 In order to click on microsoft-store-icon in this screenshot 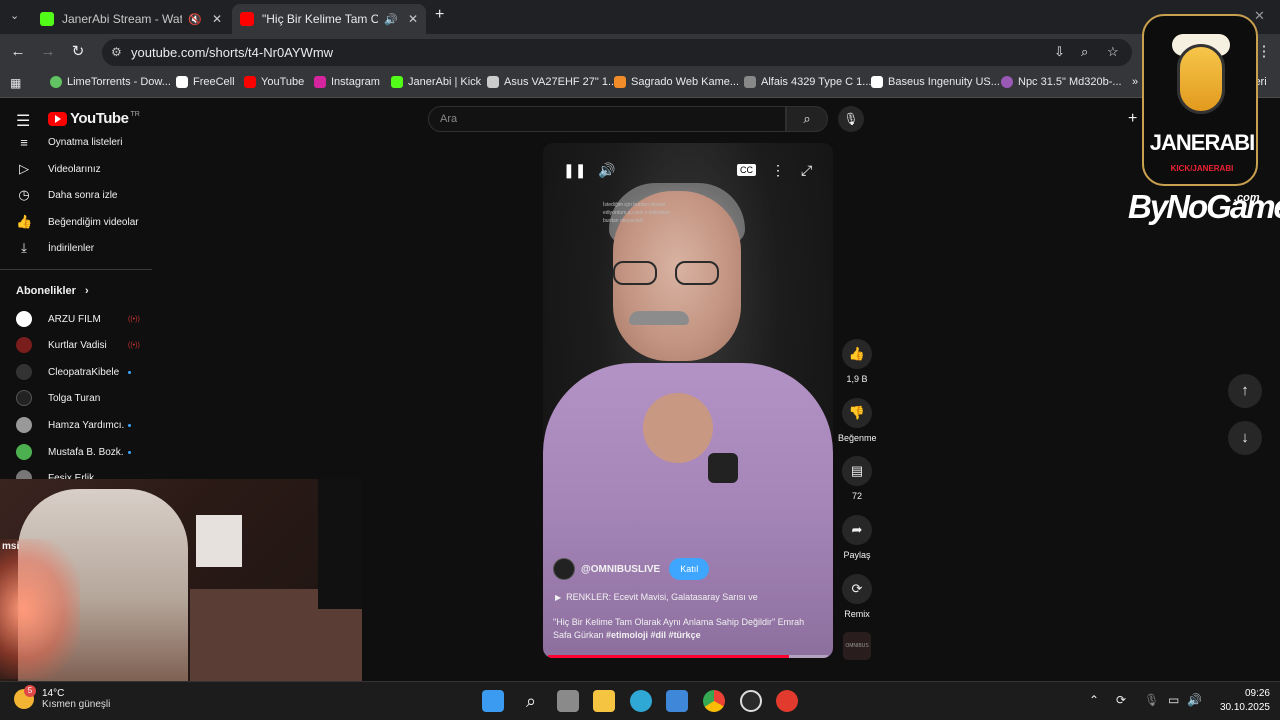, I will do `click(677, 701)`.